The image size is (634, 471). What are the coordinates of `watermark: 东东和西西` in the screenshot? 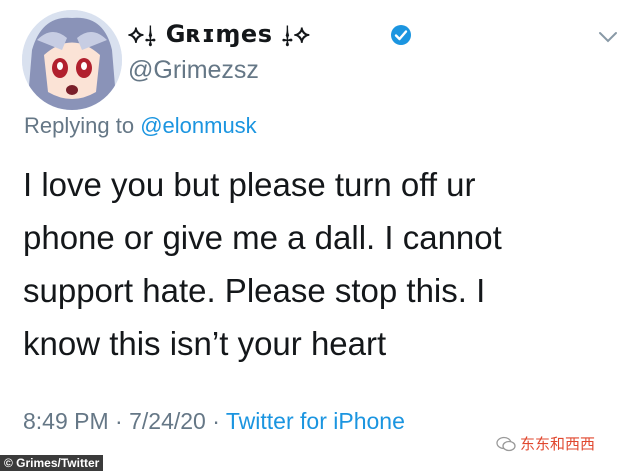 It's located at (545, 443).